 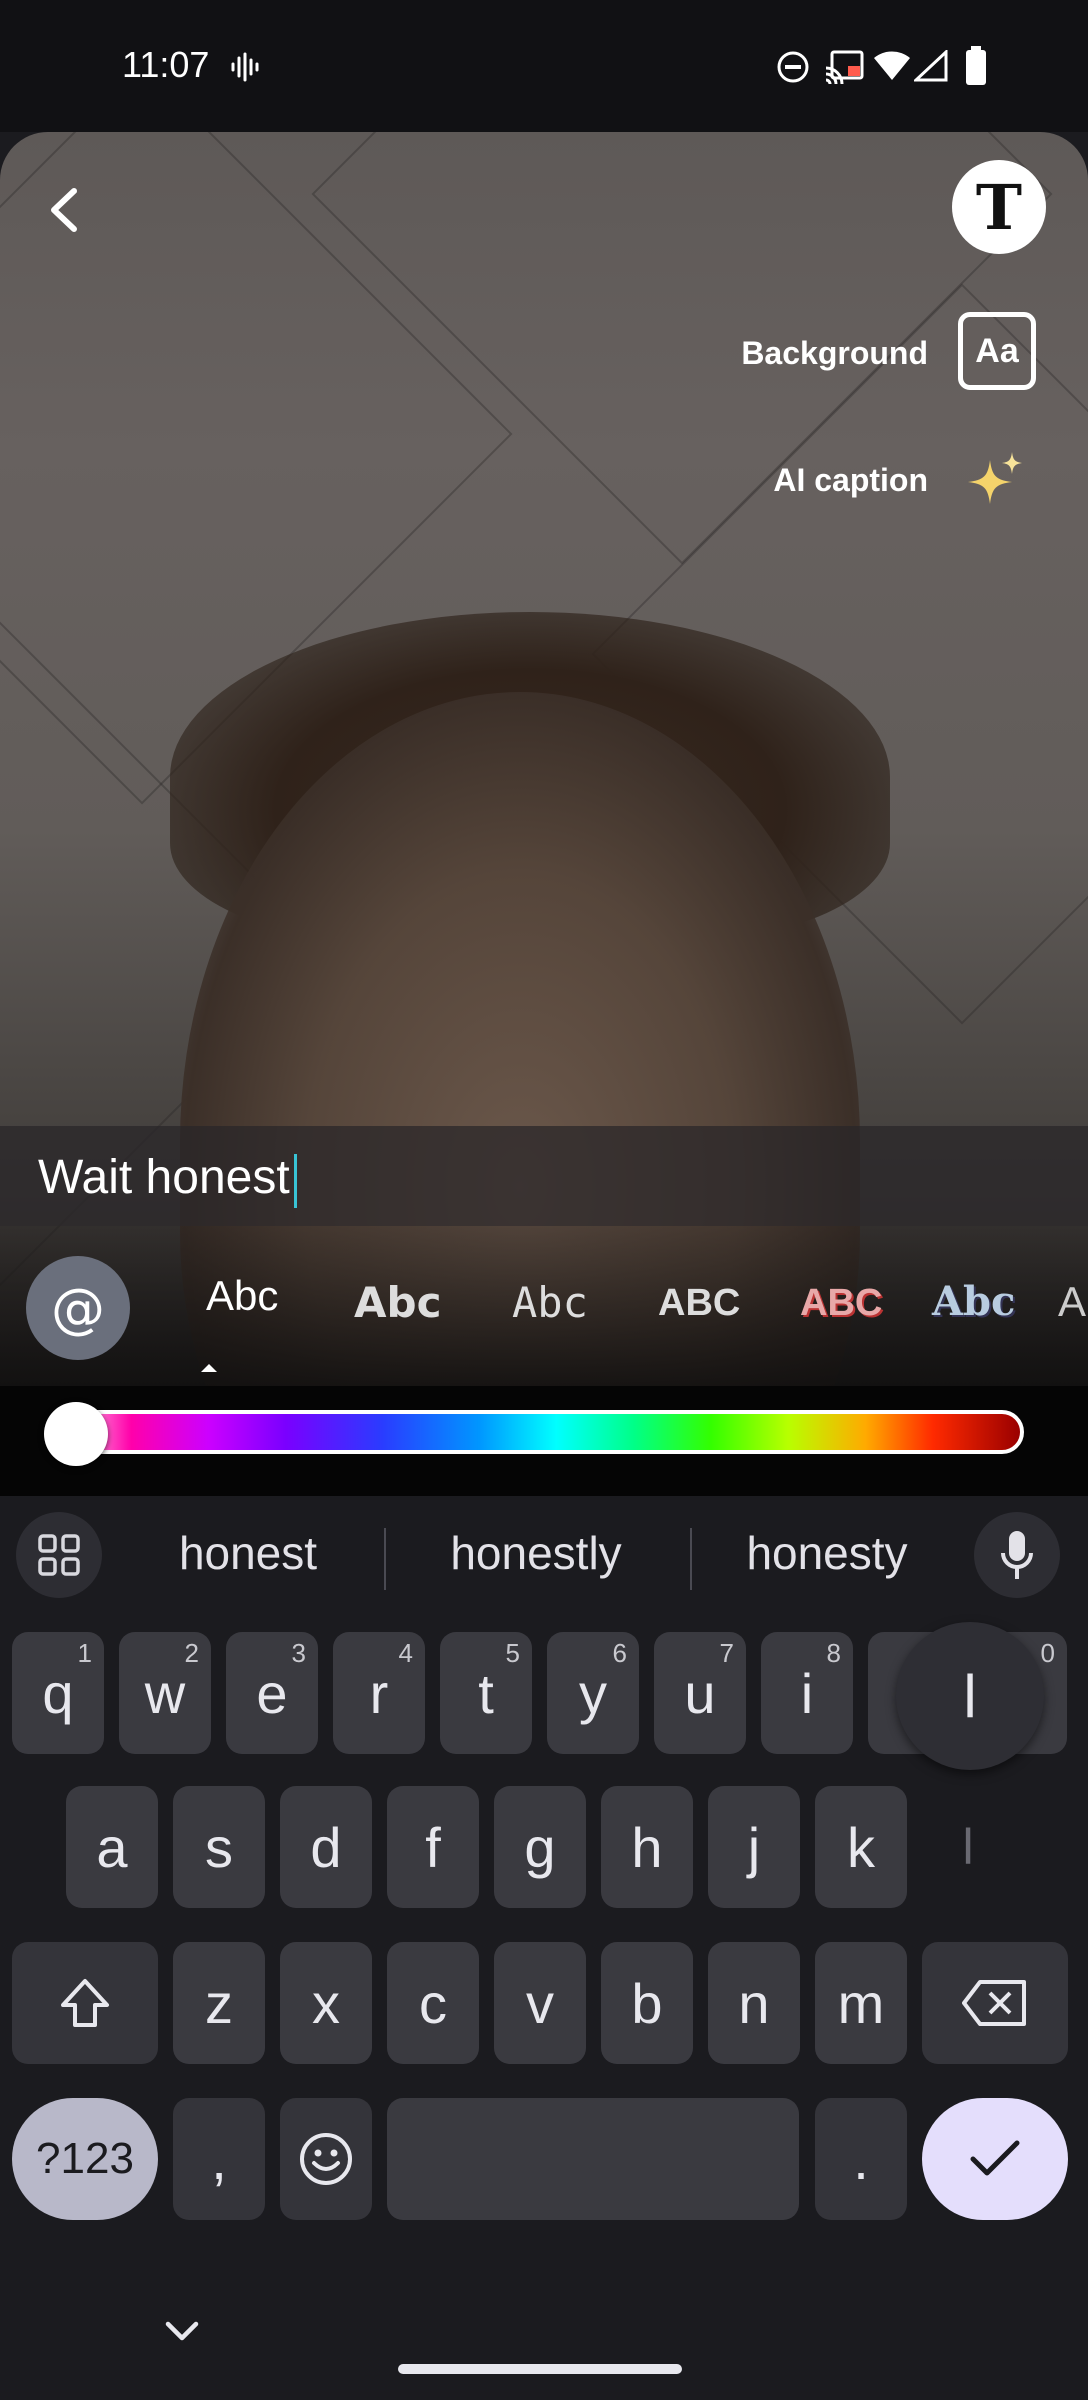 What do you see at coordinates (544, 1176) in the screenshot?
I see `caption-input-bar: Wait honest` at bounding box center [544, 1176].